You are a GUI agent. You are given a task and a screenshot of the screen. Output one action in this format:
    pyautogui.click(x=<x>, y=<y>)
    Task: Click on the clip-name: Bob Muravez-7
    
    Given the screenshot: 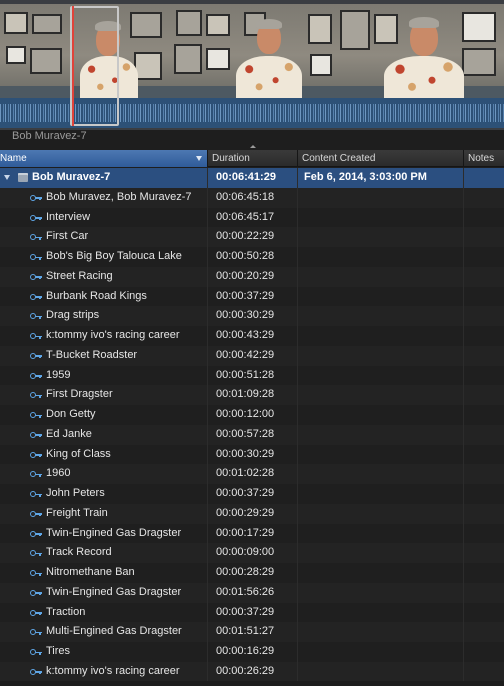 What is the action you would take?
    pyautogui.click(x=71, y=177)
    